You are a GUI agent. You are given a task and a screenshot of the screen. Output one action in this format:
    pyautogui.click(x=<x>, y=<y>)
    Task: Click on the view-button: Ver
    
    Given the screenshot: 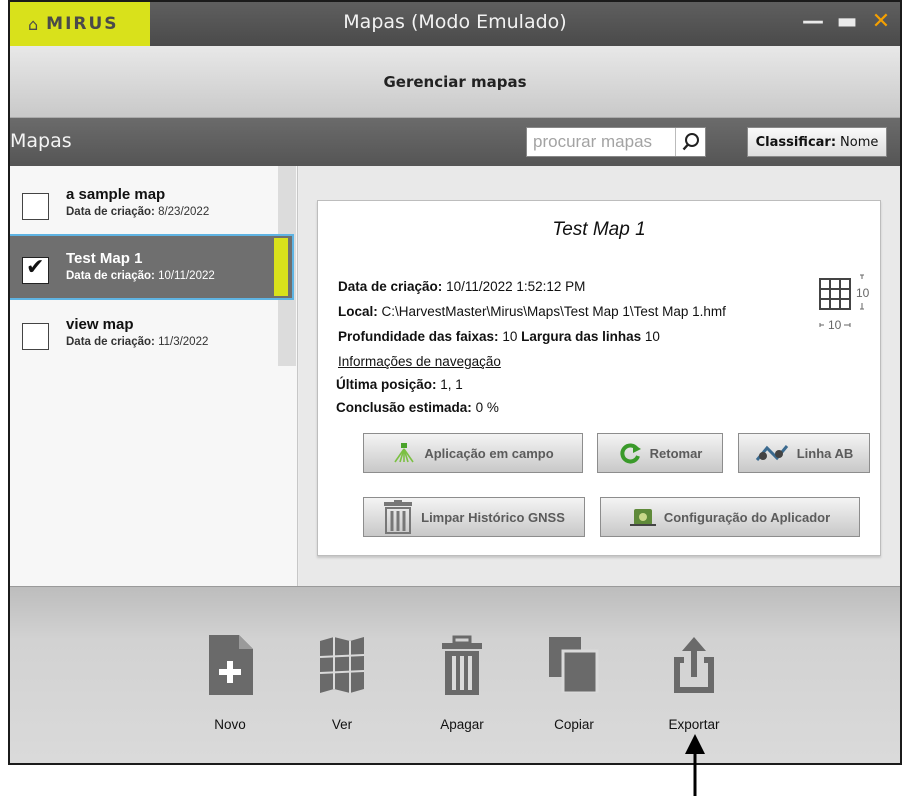 What is the action you would take?
    pyautogui.click(x=342, y=683)
    